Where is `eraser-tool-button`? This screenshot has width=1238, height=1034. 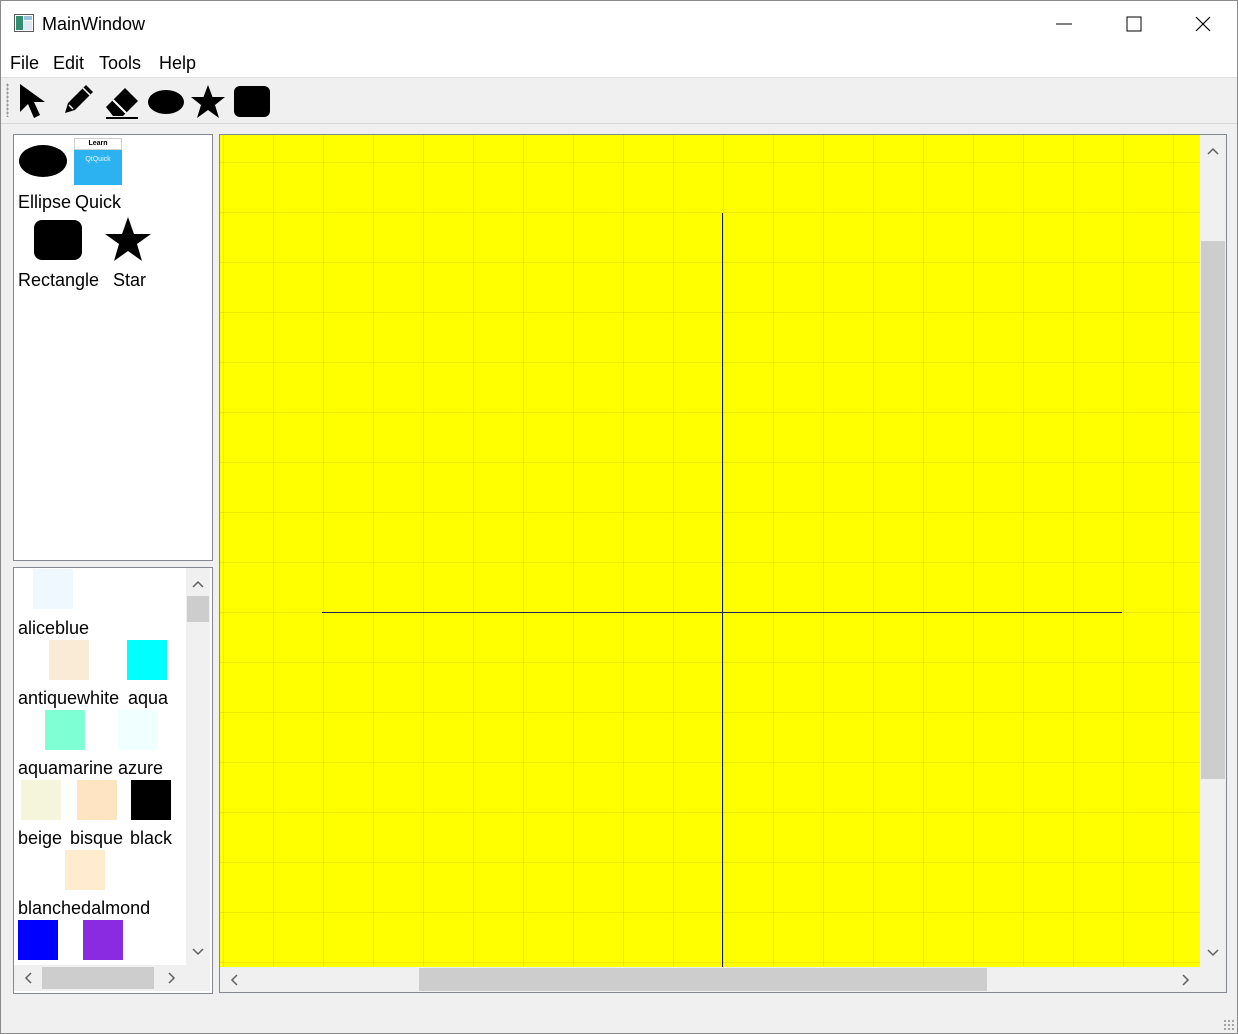
eraser-tool-button is located at coordinates (122, 101).